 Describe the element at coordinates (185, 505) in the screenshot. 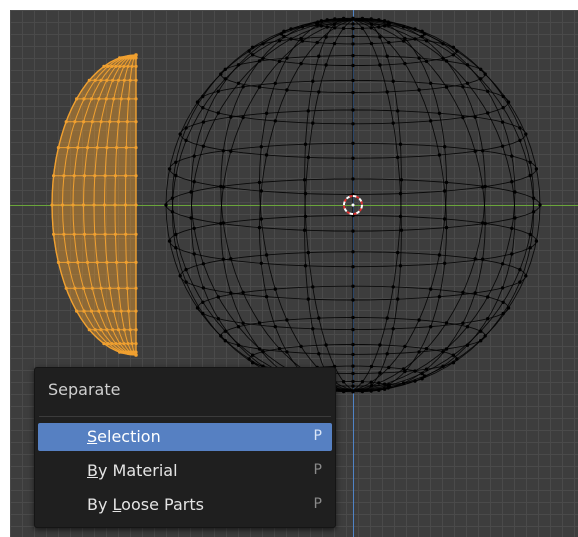

I see `menu-item-by-loose-parts: By Loose Parts P` at that location.